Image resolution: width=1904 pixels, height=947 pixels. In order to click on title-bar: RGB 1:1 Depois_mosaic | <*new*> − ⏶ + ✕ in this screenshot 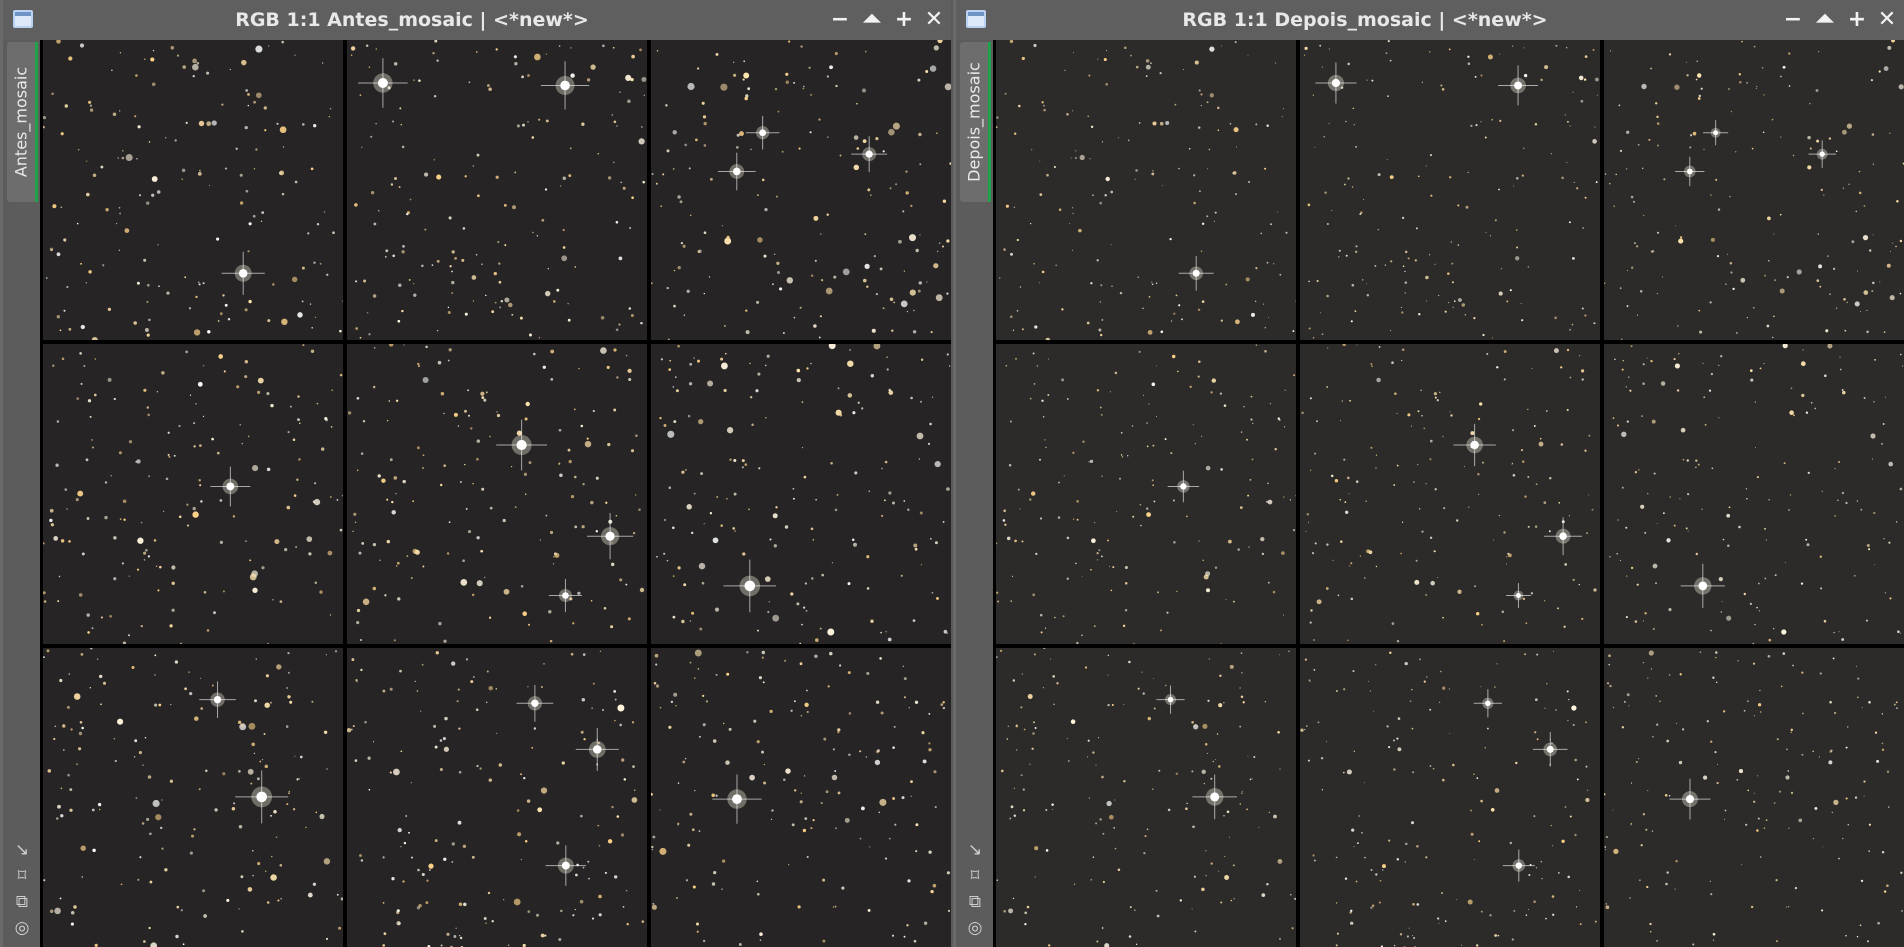, I will do `click(1430, 20)`.